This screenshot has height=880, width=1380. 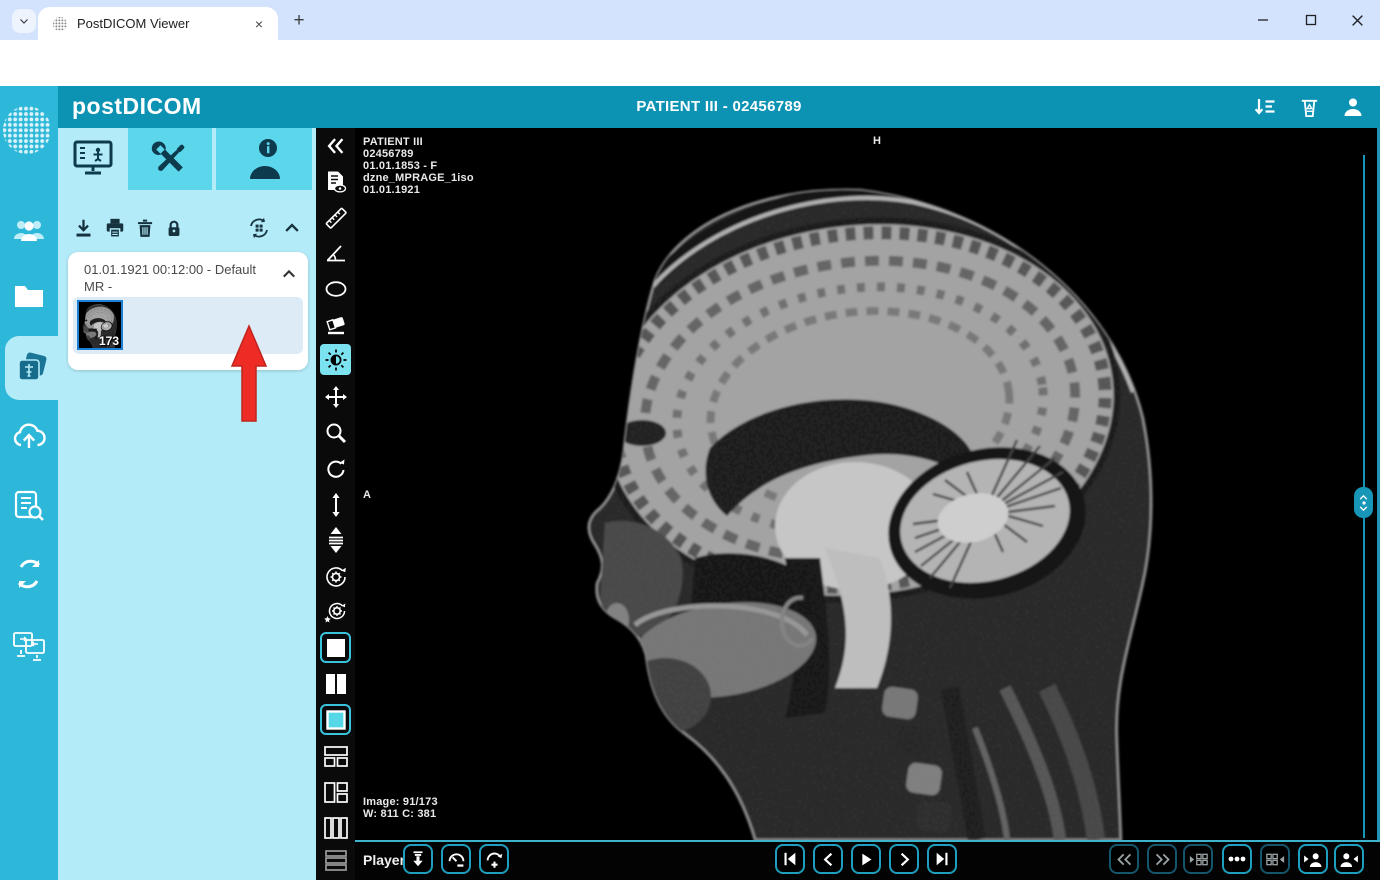 What do you see at coordinates (790, 859) in the screenshot?
I see `first-image-button` at bounding box center [790, 859].